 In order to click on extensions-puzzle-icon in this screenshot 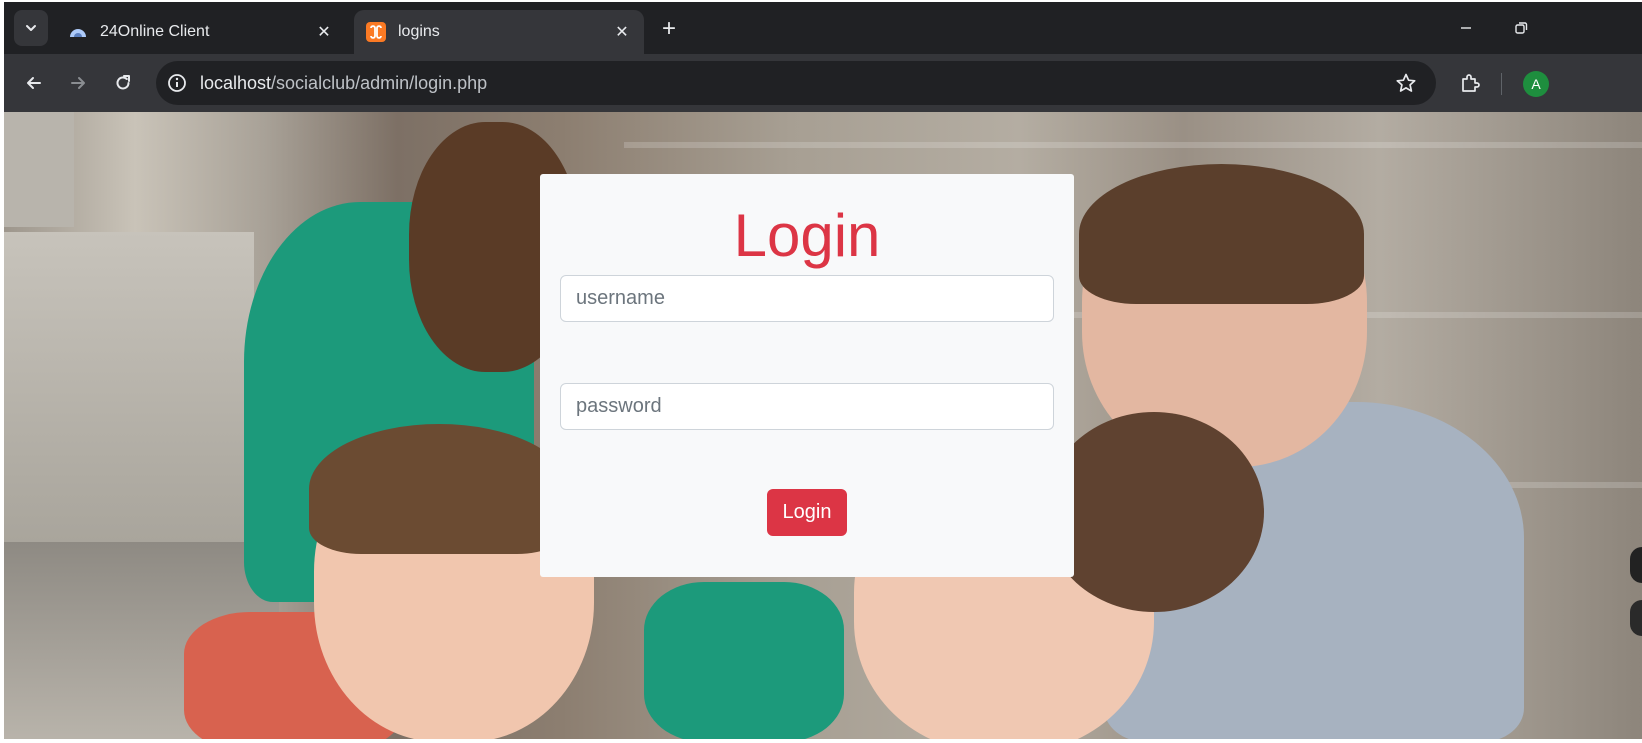, I will do `click(1470, 83)`.